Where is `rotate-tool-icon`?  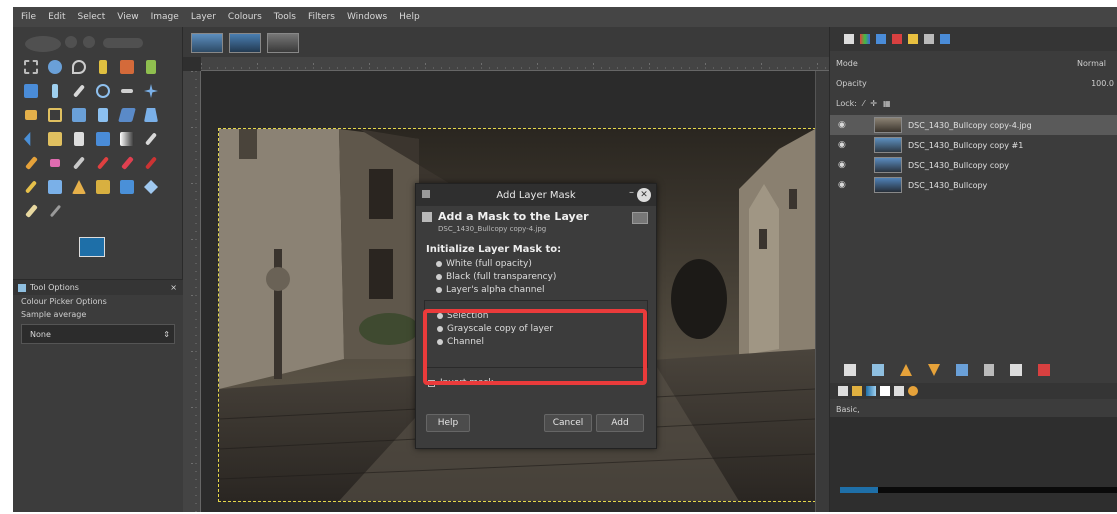
rotate-tool-icon is located at coordinates (79, 115).